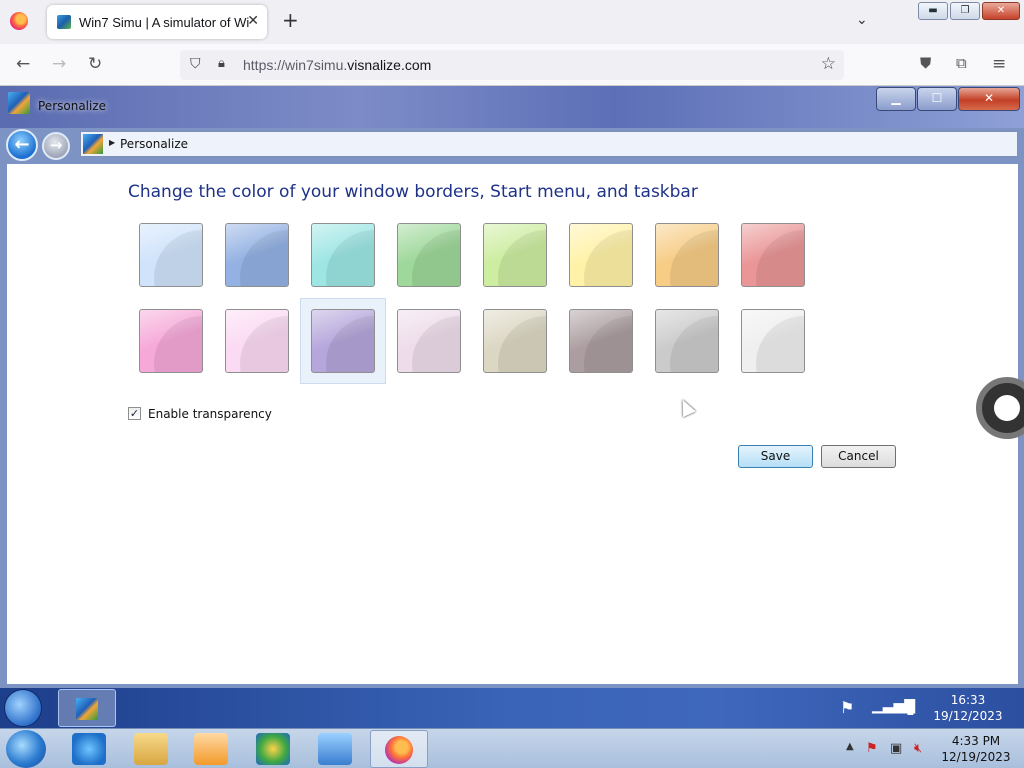 This screenshot has height=768, width=1024. Describe the element at coordinates (933, 11) in the screenshot. I see `minimize-icon: ▬` at that location.